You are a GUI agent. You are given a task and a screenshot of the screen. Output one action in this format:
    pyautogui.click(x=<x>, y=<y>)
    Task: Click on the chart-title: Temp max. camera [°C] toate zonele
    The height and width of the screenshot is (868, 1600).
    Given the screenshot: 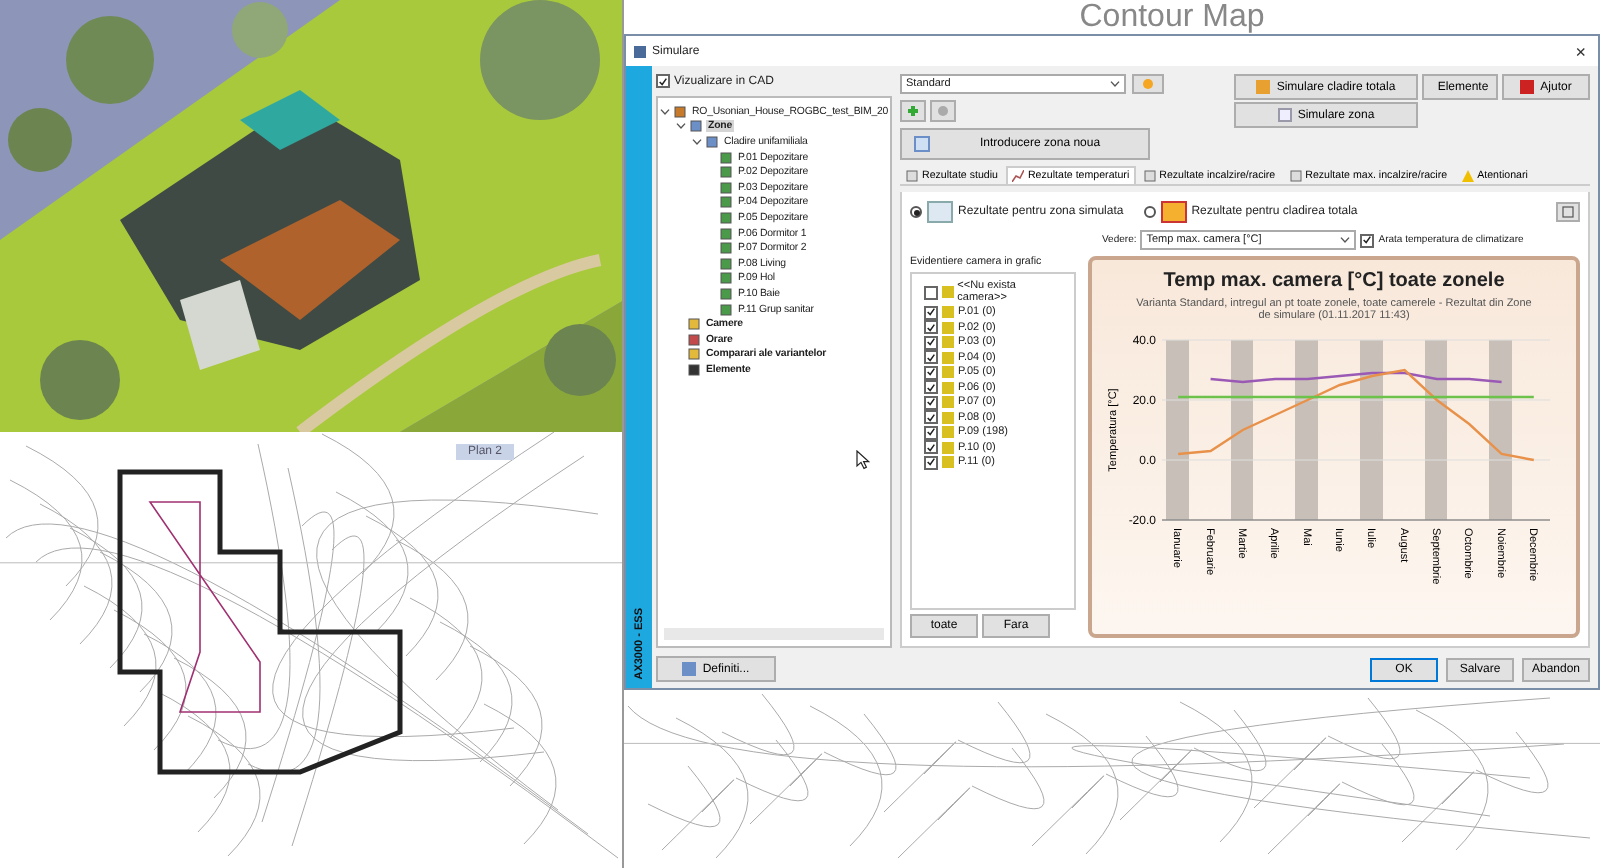 What is the action you would take?
    pyautogui.click(x=1334, y=281)
    